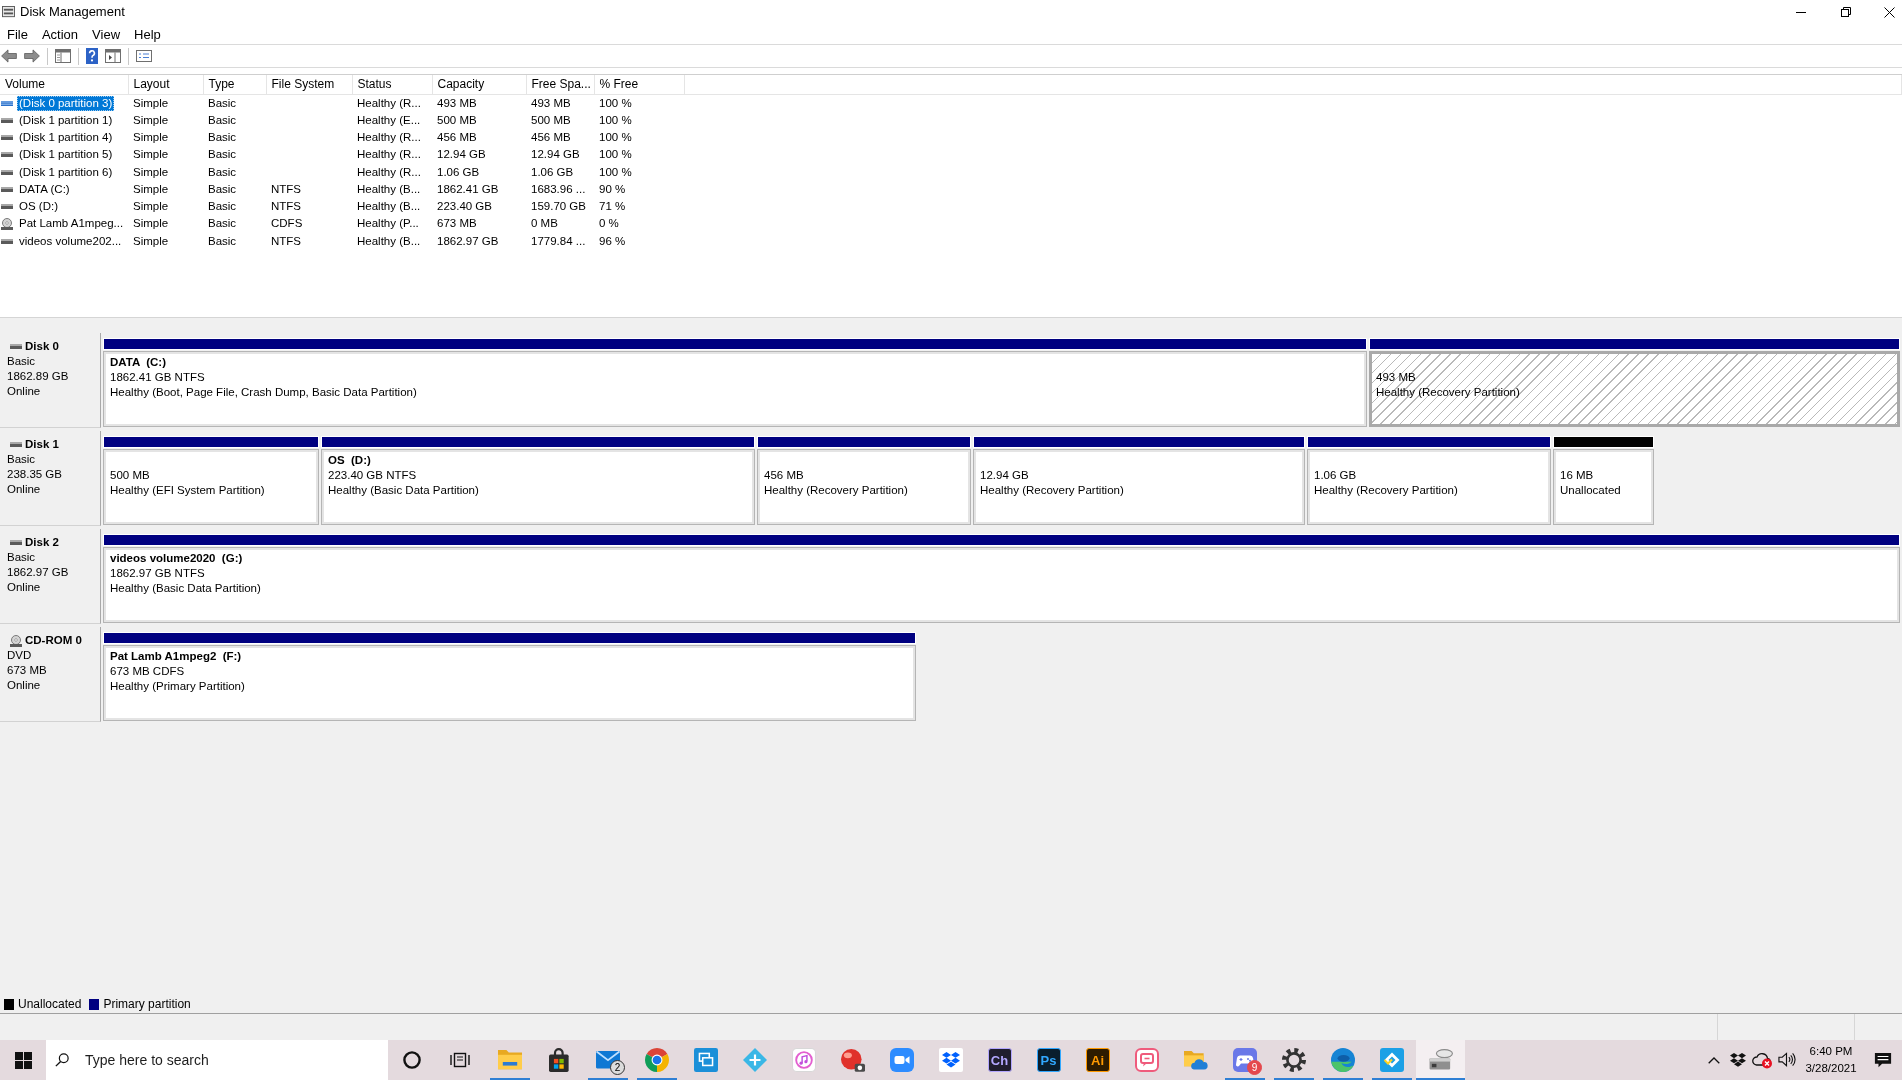  I want to click on envelope-icon, so click(607, 1060).